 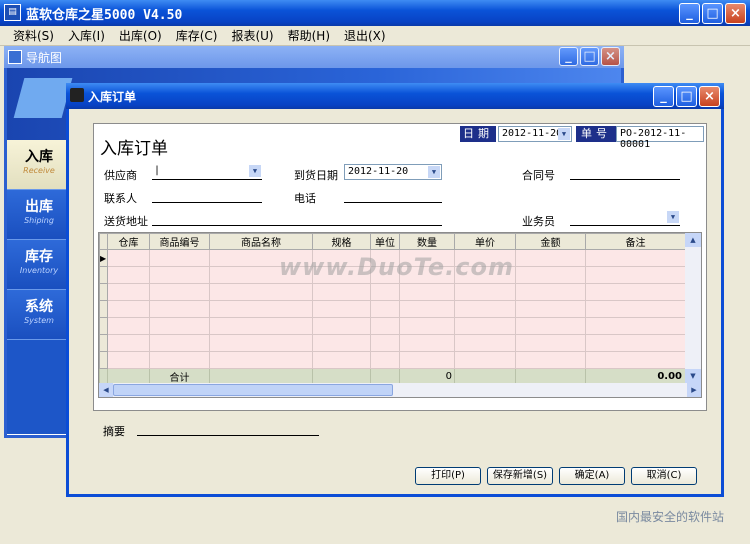 I want to click on nav-item-inventory: 库存 Inventory, so click(x=39, y=265).